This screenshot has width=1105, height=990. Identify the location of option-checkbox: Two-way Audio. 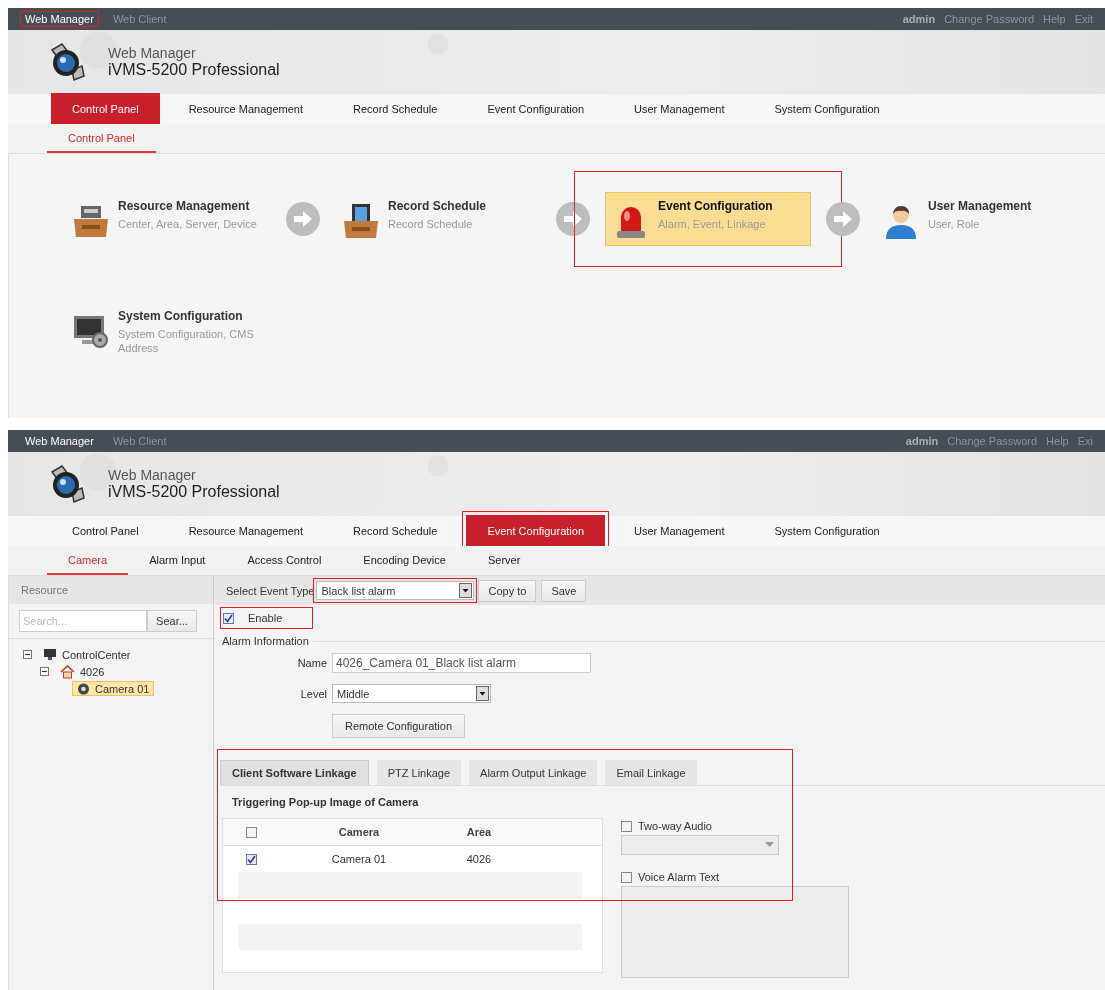
(735, 826).